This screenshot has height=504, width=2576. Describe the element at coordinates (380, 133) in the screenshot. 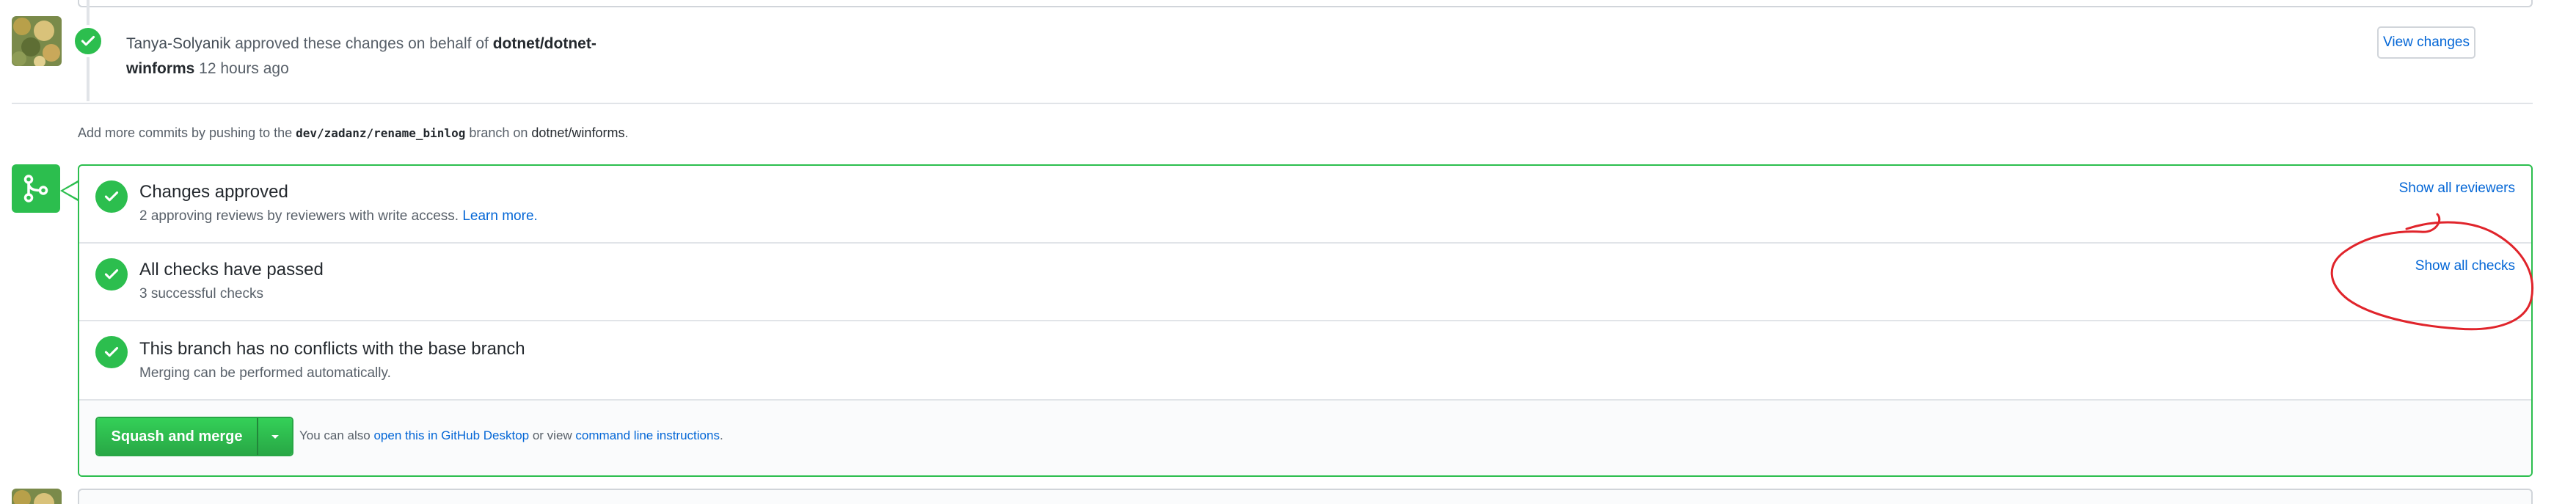

I see `head-branch-name: dev/zadanz/rename_binlog` at that location.